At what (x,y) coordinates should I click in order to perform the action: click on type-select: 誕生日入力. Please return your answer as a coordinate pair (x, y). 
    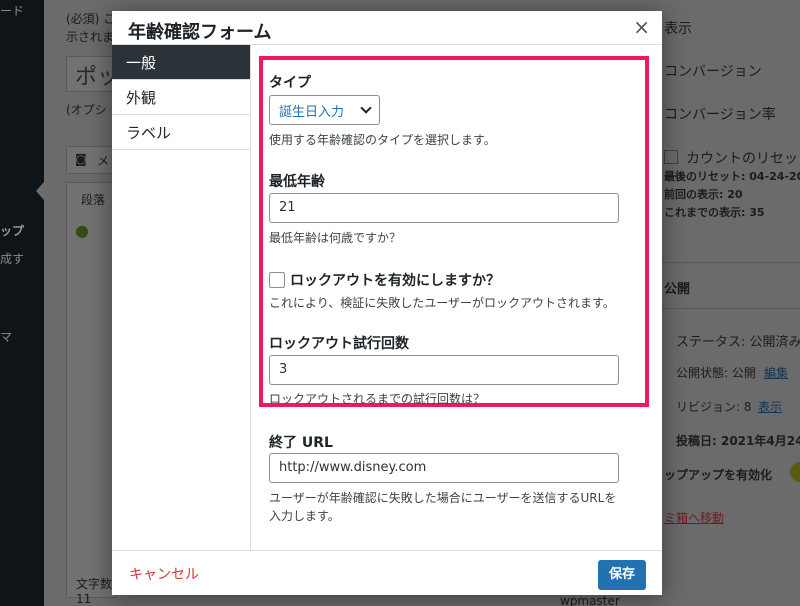
    Looking at the image, I should click on (324, 110).